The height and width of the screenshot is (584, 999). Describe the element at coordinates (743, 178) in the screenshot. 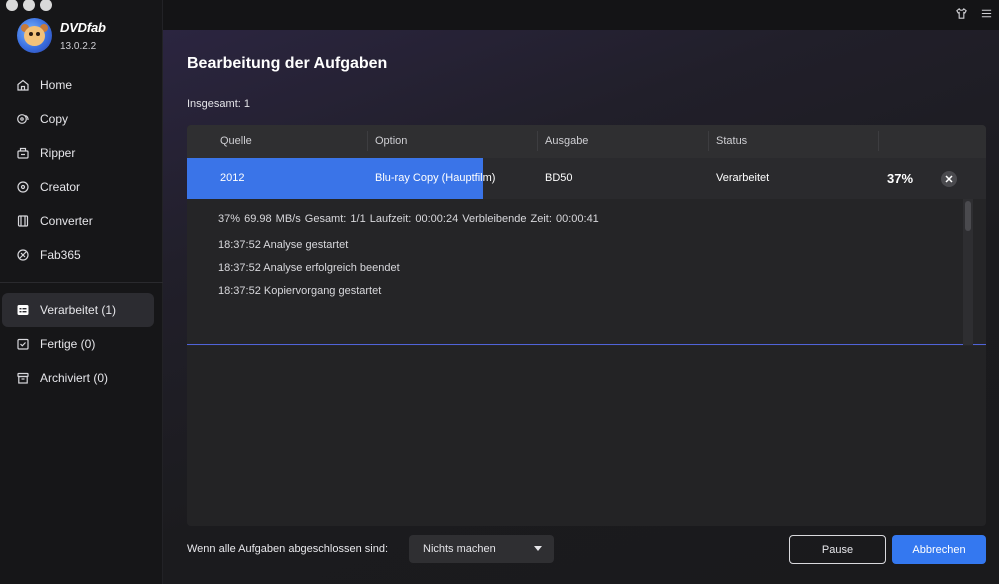

I see `task-status: Verarbeitet` at that location.